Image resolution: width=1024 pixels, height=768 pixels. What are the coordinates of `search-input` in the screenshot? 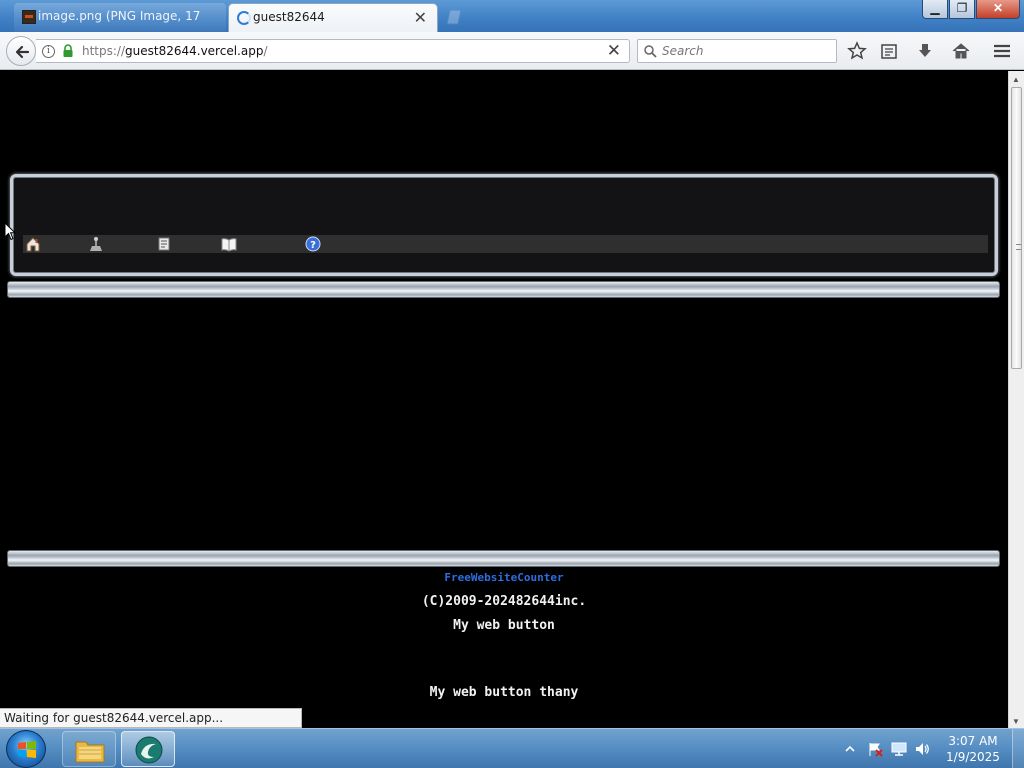 It's located at (747, 51).